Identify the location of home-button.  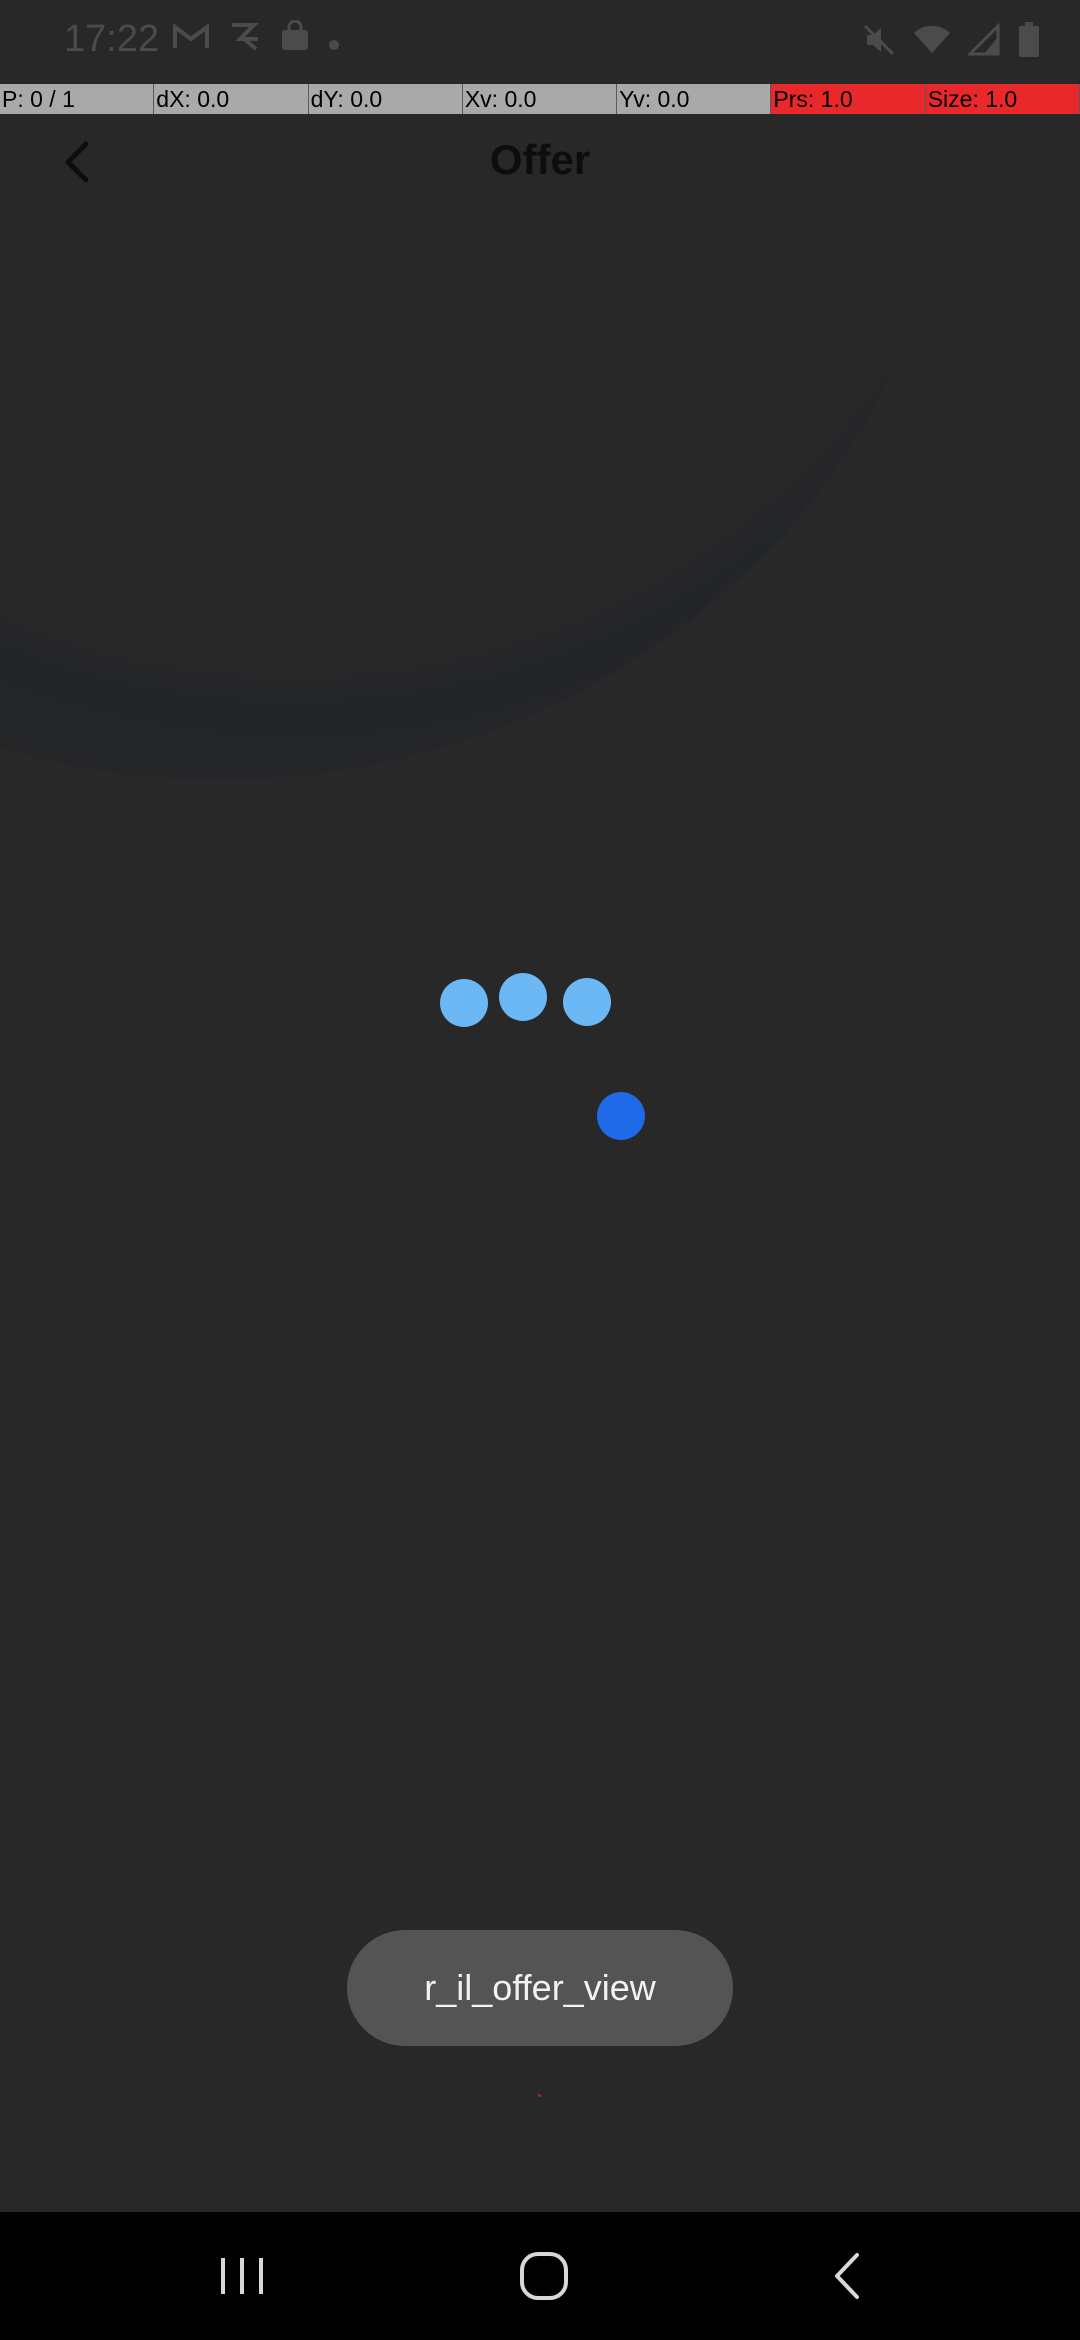
(544, 2276).